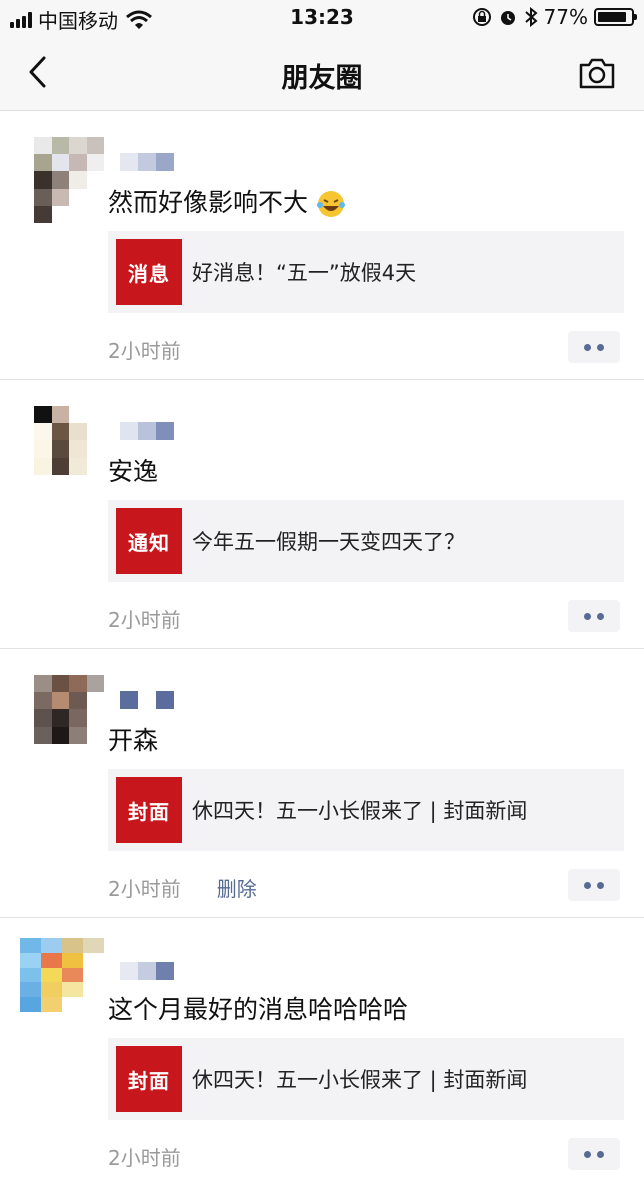 This screenshot has height=1186, width=644. I want to click on page-title: 朋友圈, so click(322, 78).